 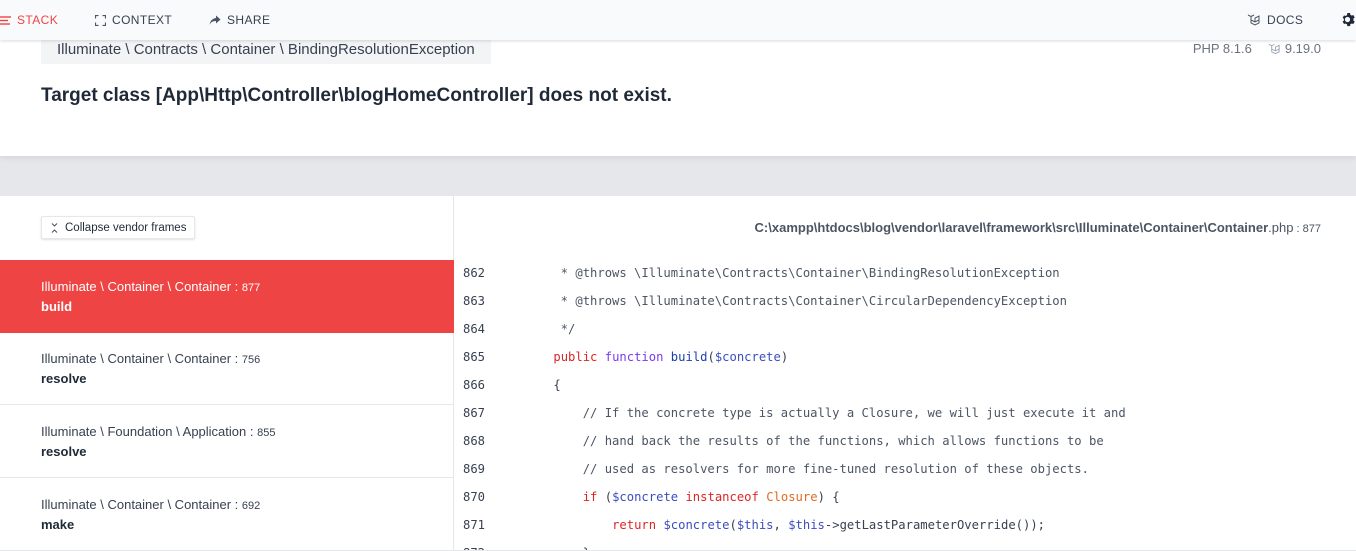 I want to click on line-number: 870, so click(x=474, y=497).